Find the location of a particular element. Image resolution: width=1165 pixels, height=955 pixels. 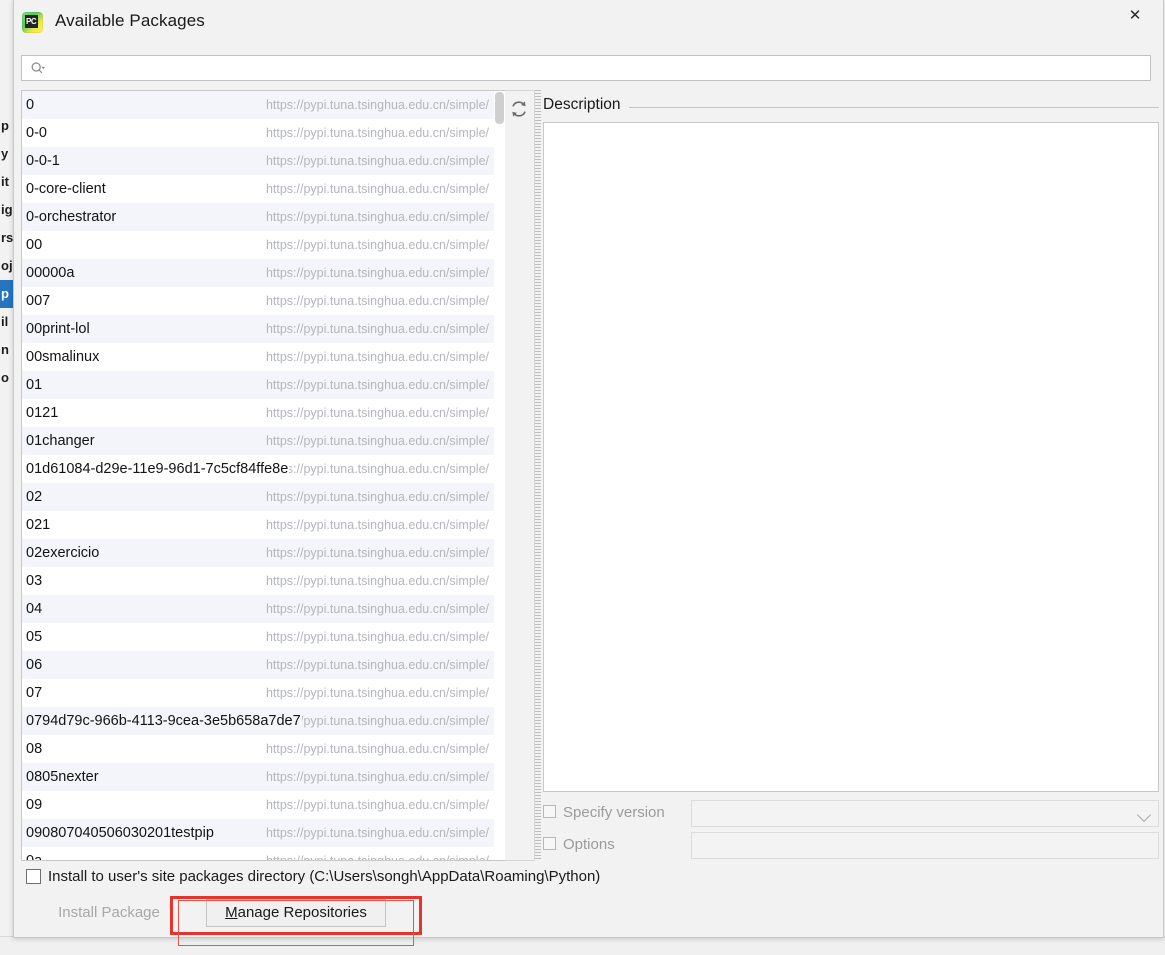

package-name: 021 is located at coordinates (39, 525).